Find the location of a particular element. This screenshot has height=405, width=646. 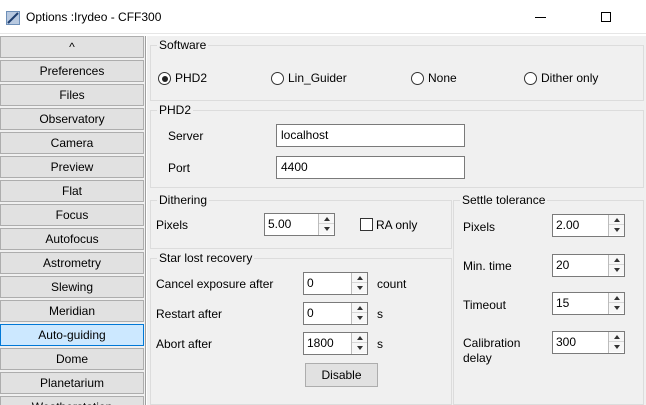

sidebar-item-preferences: Preferences is located at coordinates (72, 71).